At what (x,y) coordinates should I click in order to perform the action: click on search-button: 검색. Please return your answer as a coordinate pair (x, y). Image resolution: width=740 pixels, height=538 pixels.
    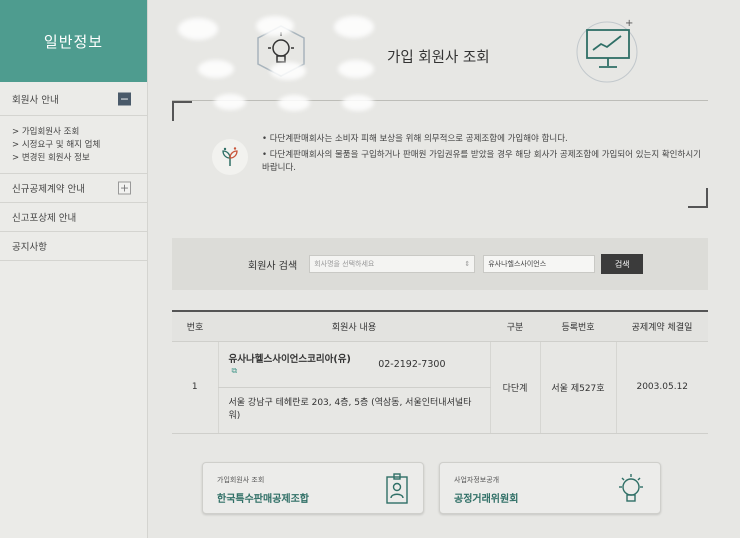
    Looking at the image, I should click on (622, 264).